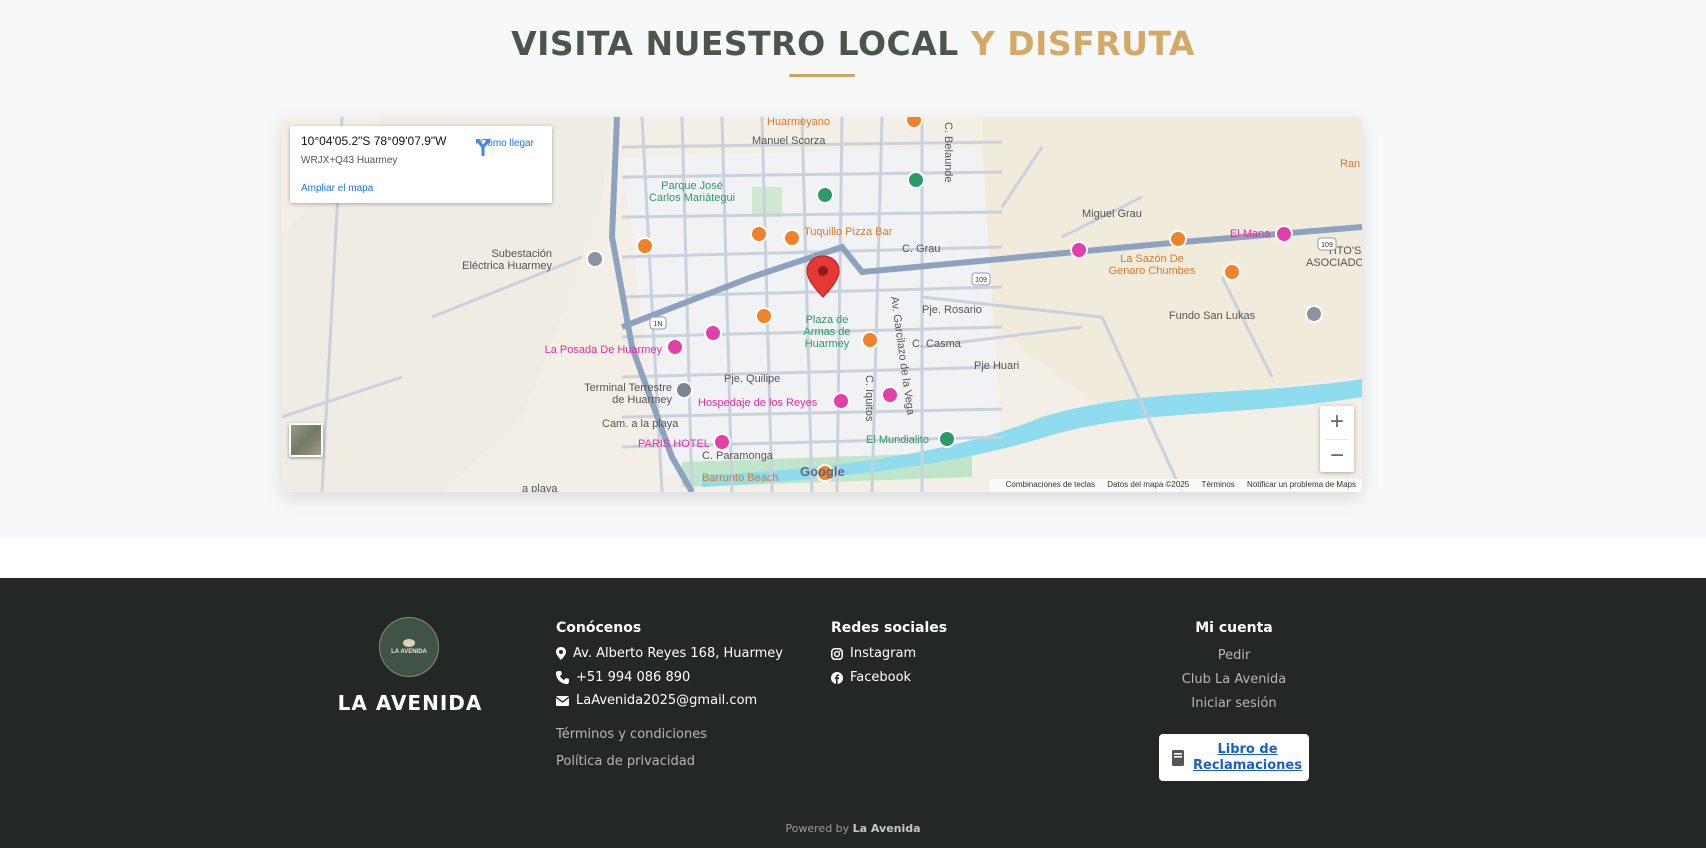 The image size is (1706, 848). I want to click on zoom-controls: + −, so click(1337, 439).